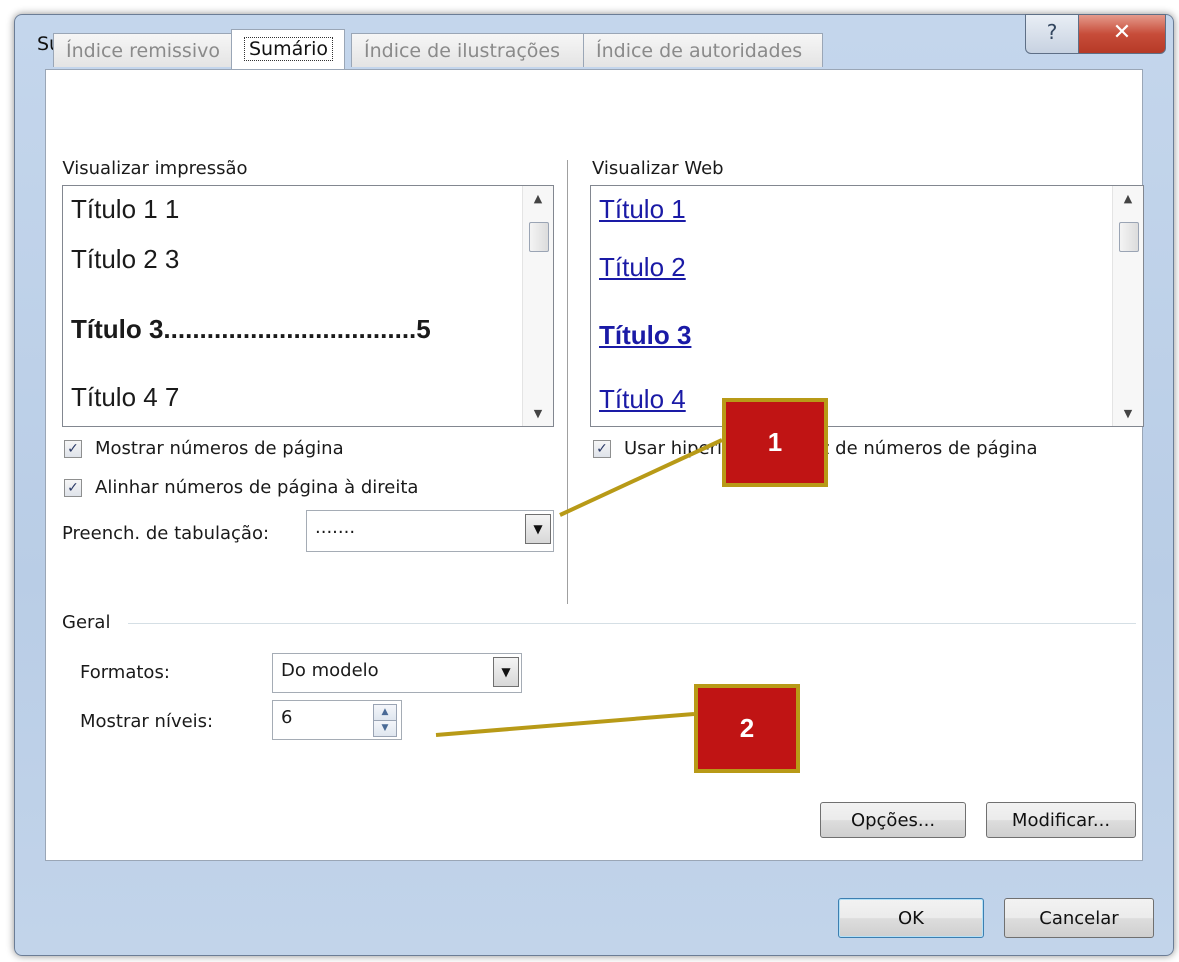 This screenshot has height=962, width=1179. What do you see at coordinates (641, 477) in the screenshot?
I see `callout-1-line` at bounding box center [641, 477].